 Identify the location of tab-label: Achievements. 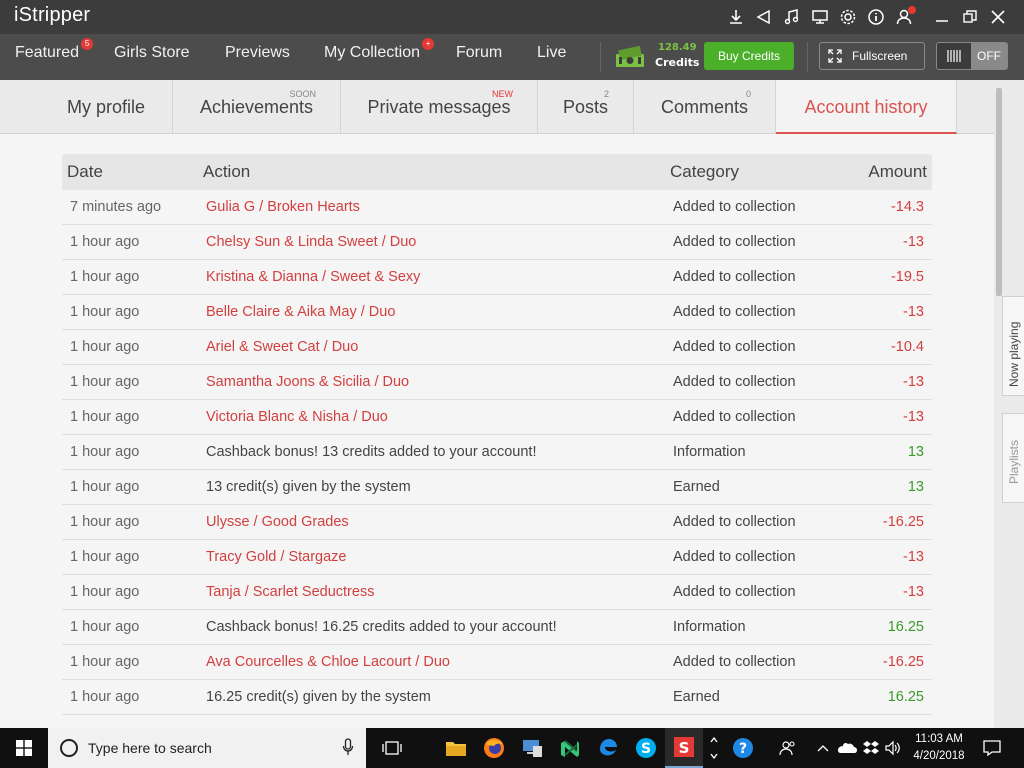
(256, 107).